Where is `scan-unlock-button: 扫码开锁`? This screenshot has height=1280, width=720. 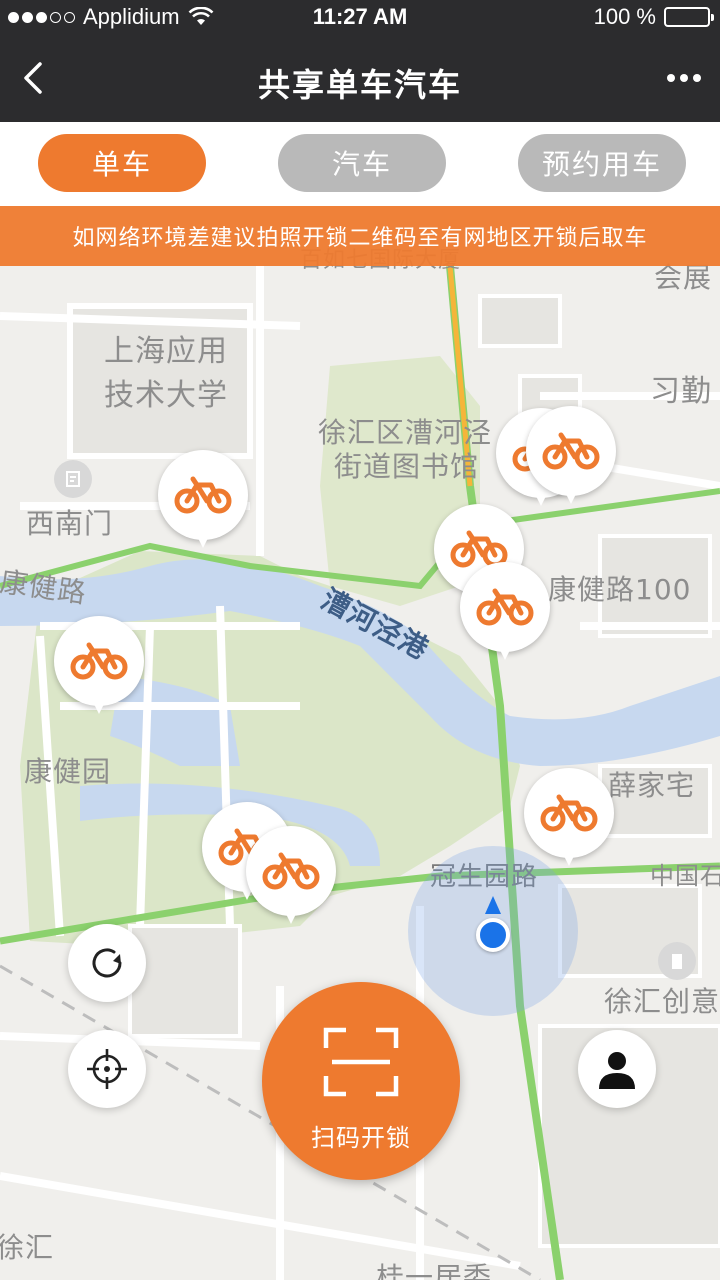 scan-unlock-button: 扫码开锁 is located at coordinates (361, 1081).